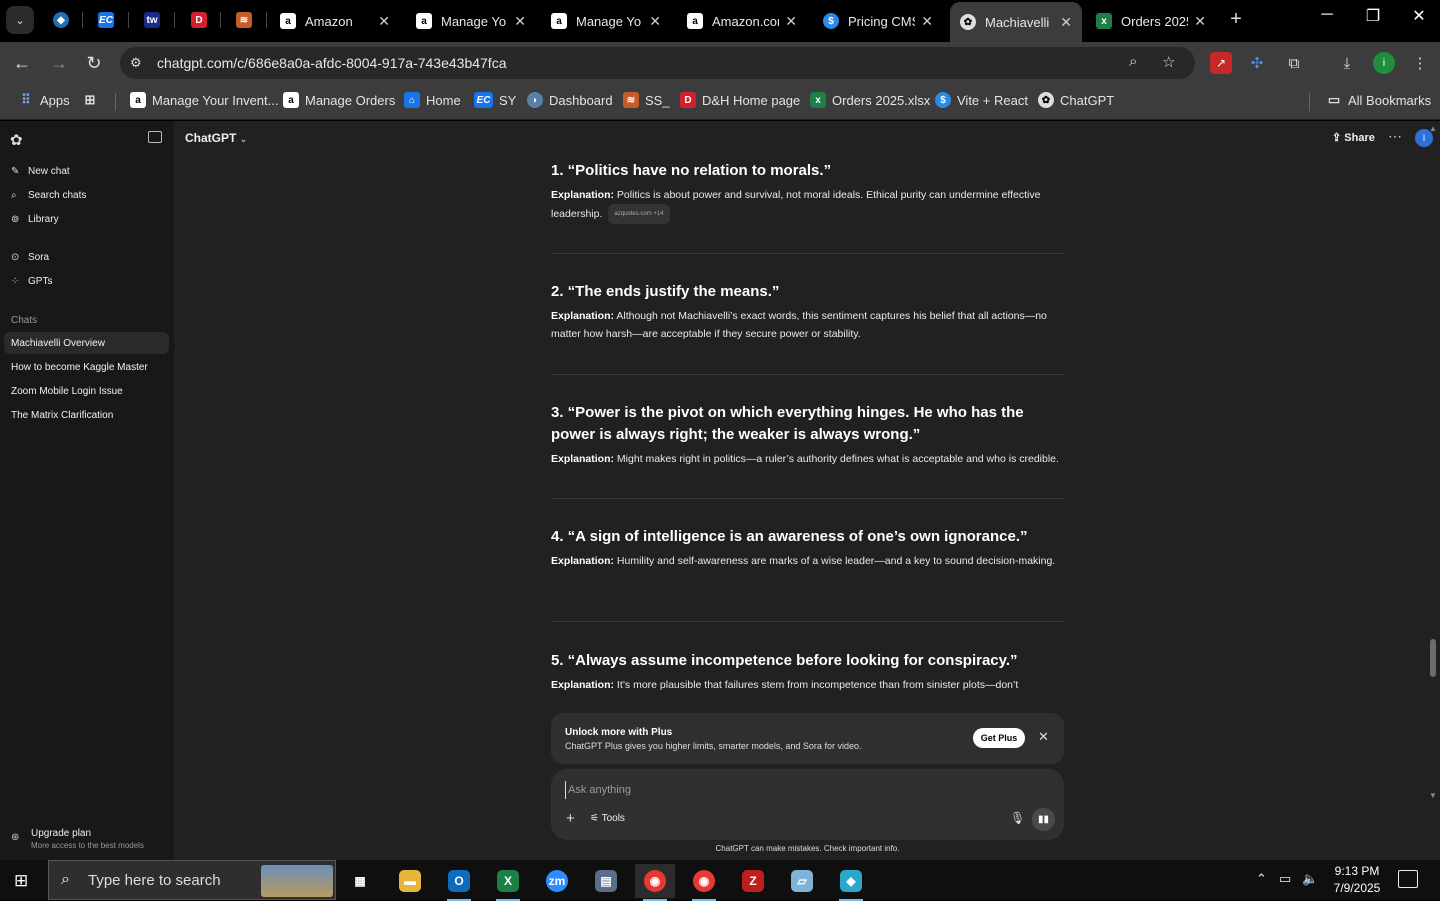 The width and height of the screenshot is (1440, 901). What do you see at coordinates (607, 818) in the screenshot?
I see `tools-button: ⚟ Tools` at bounding box center [607, 818].